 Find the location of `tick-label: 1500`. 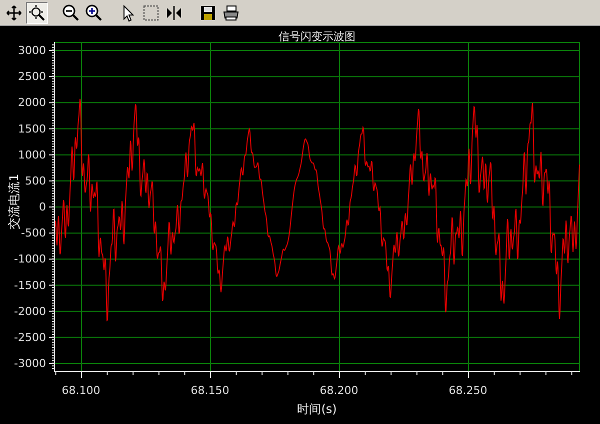

tick-label: 1500 is located at coordinates (32, 129).